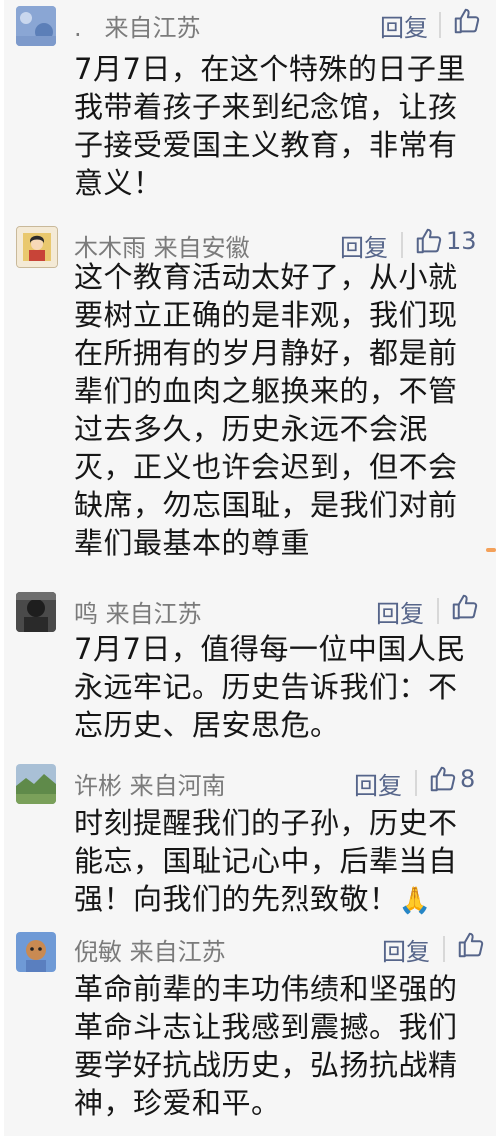 This screenshot has width=500, height=1139. What do you see at coordinates (138, 611) in the screenshot?
I see `commenter-name: 鸣 来自江苏` at bounding box center [138, 611].